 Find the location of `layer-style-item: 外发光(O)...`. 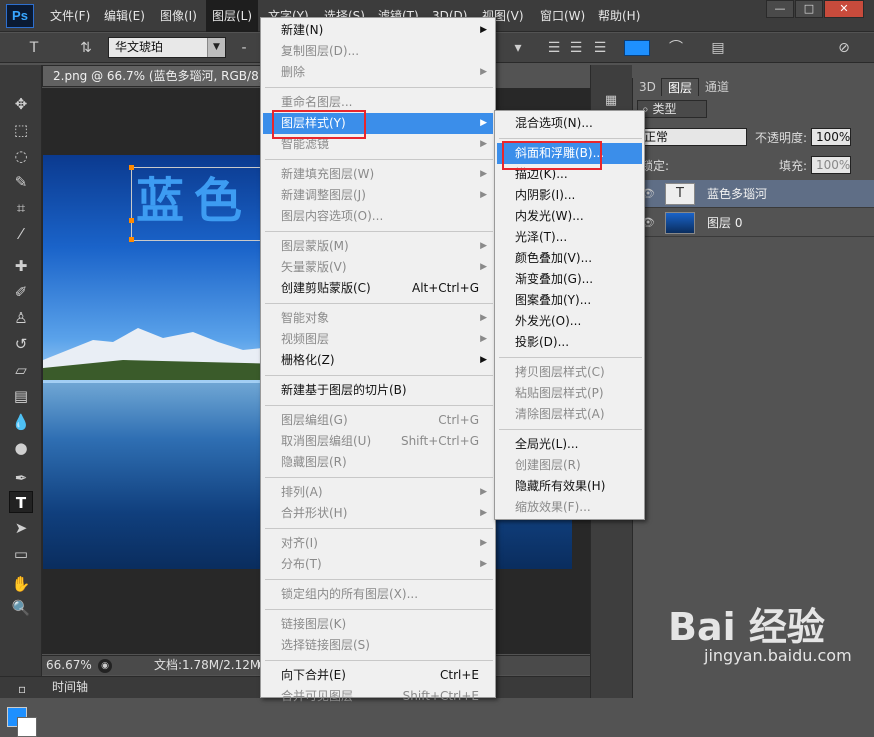

layer-style-item: 外发光(O)... is located at coordinates (569, 321).